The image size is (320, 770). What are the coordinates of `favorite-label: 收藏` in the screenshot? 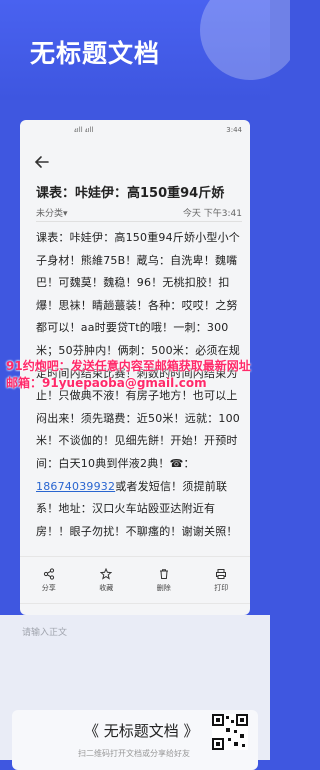 It's located at (106, 587).